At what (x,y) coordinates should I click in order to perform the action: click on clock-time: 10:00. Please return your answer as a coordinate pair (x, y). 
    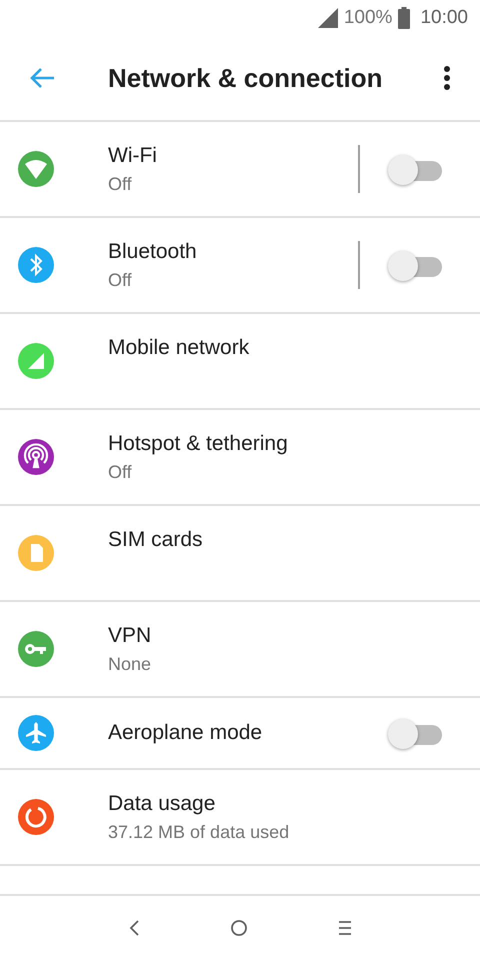
    Looking at the image, I should click on (444, 18).